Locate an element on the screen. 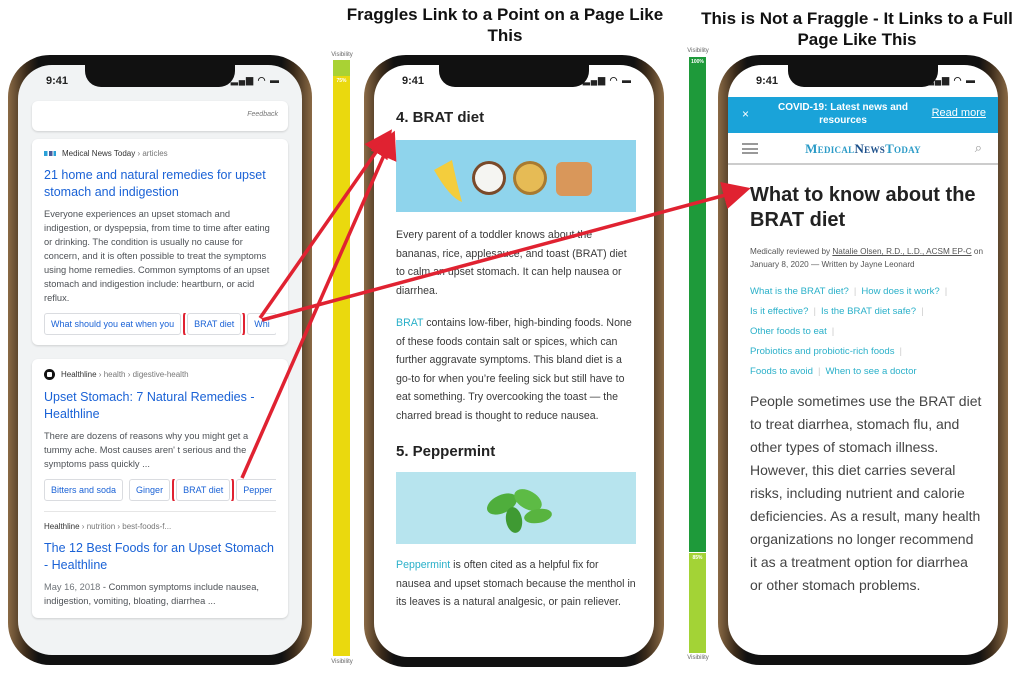 The width and height of the screenshot is (1024, 674). visibility-bar-lightgreen: 85% is located at coordinates (697, 603).